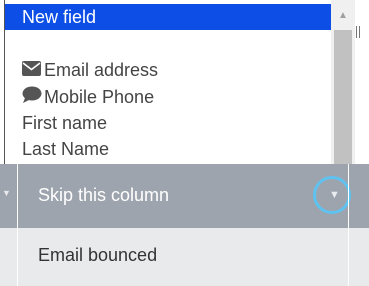 This screenshot has height=286, width=369. What do you see at coordinates (168, 123) in the screenshot?
I see `option-first-name: First name` at bounding box center [168, 123].